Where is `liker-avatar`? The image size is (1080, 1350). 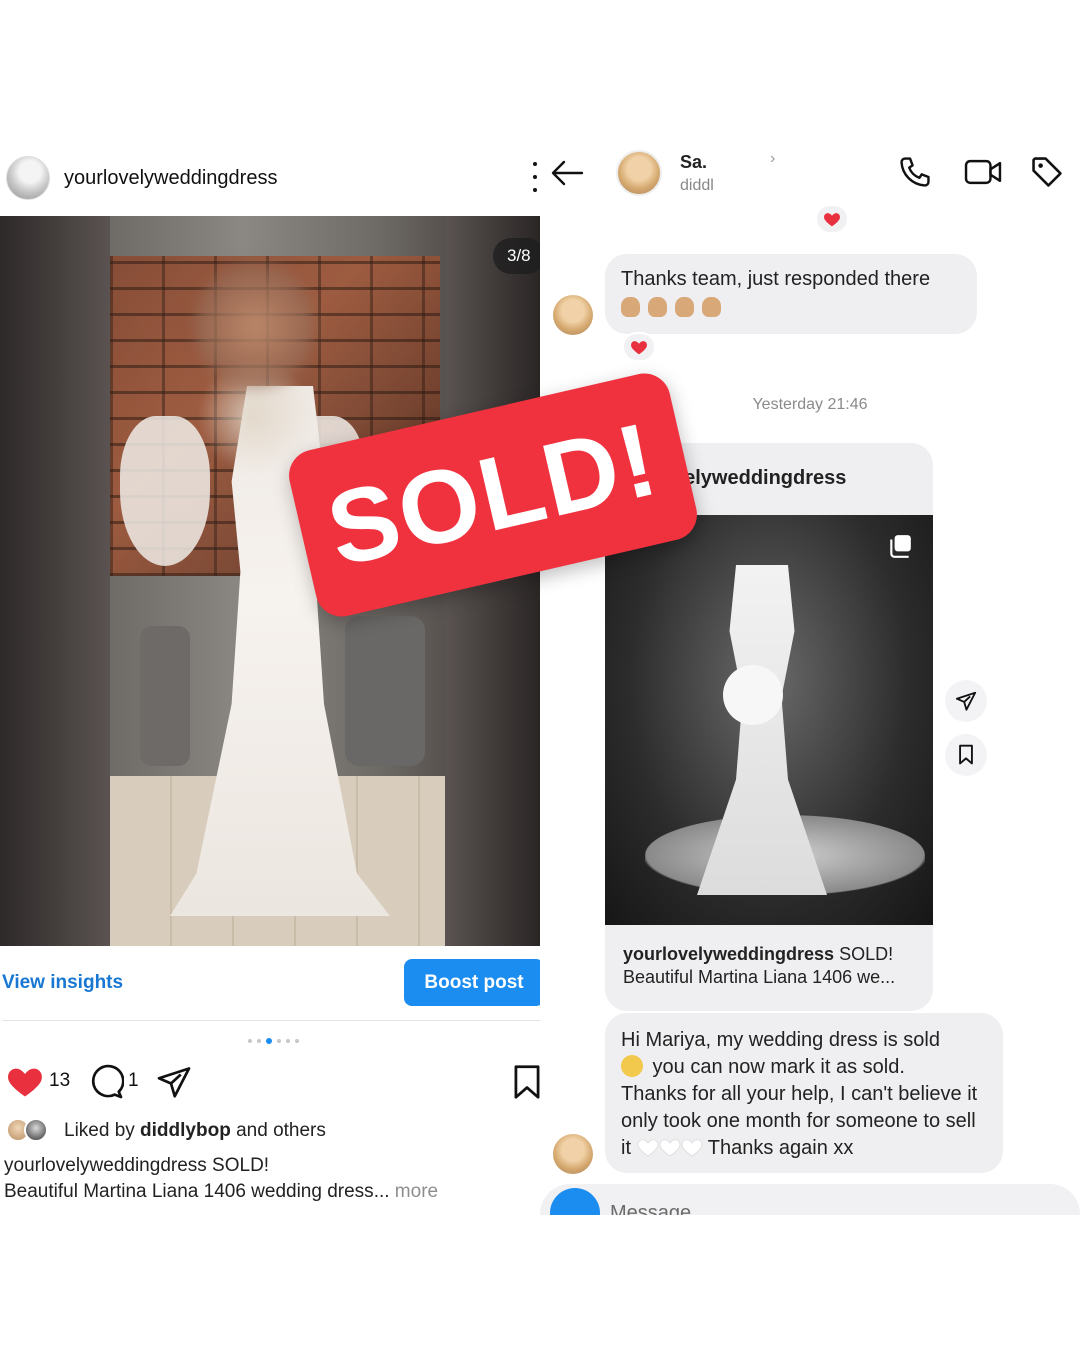
liker-avatar is located at coordinates (36, 1130).